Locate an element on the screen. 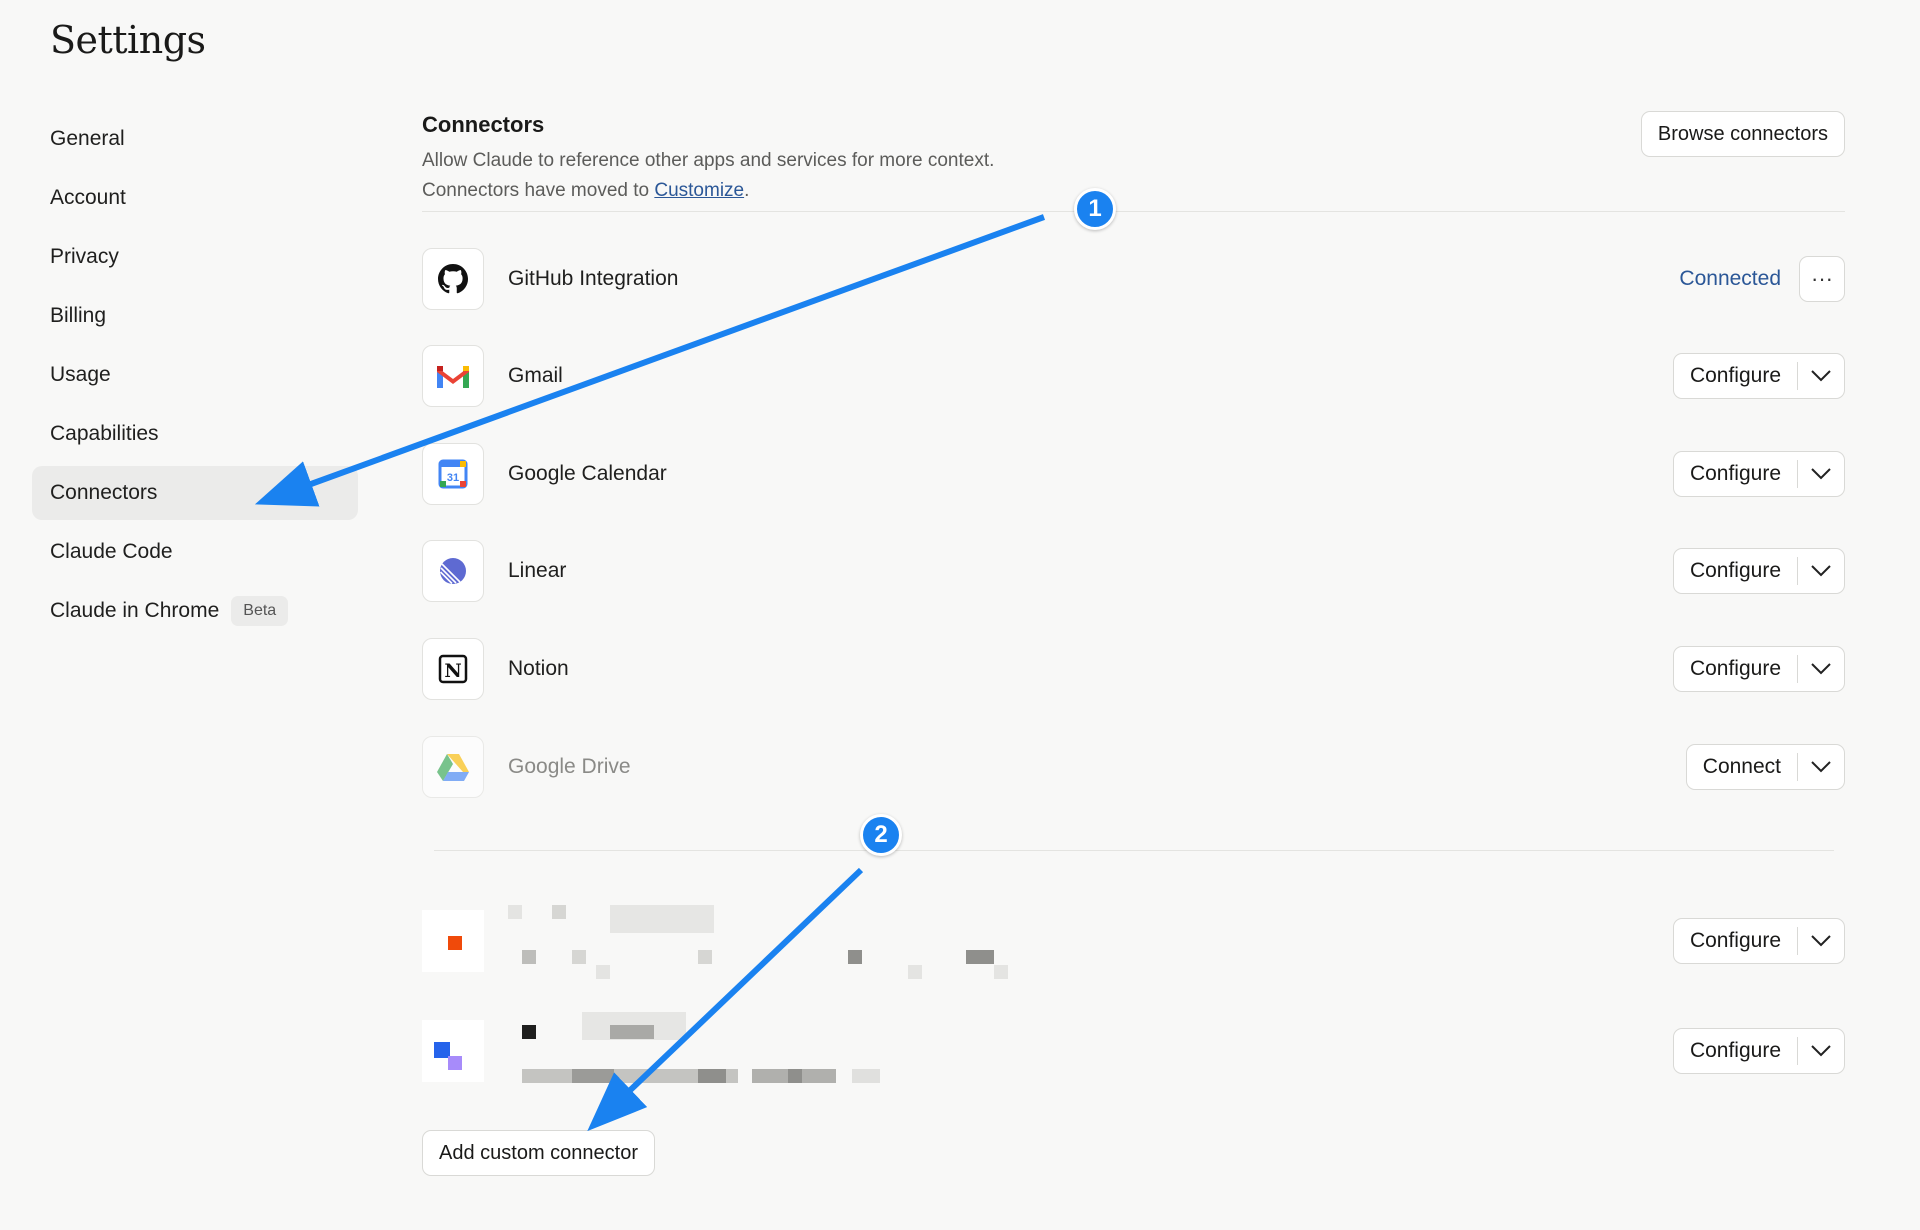  google-drive-icon is located at coordinates (453, 767).